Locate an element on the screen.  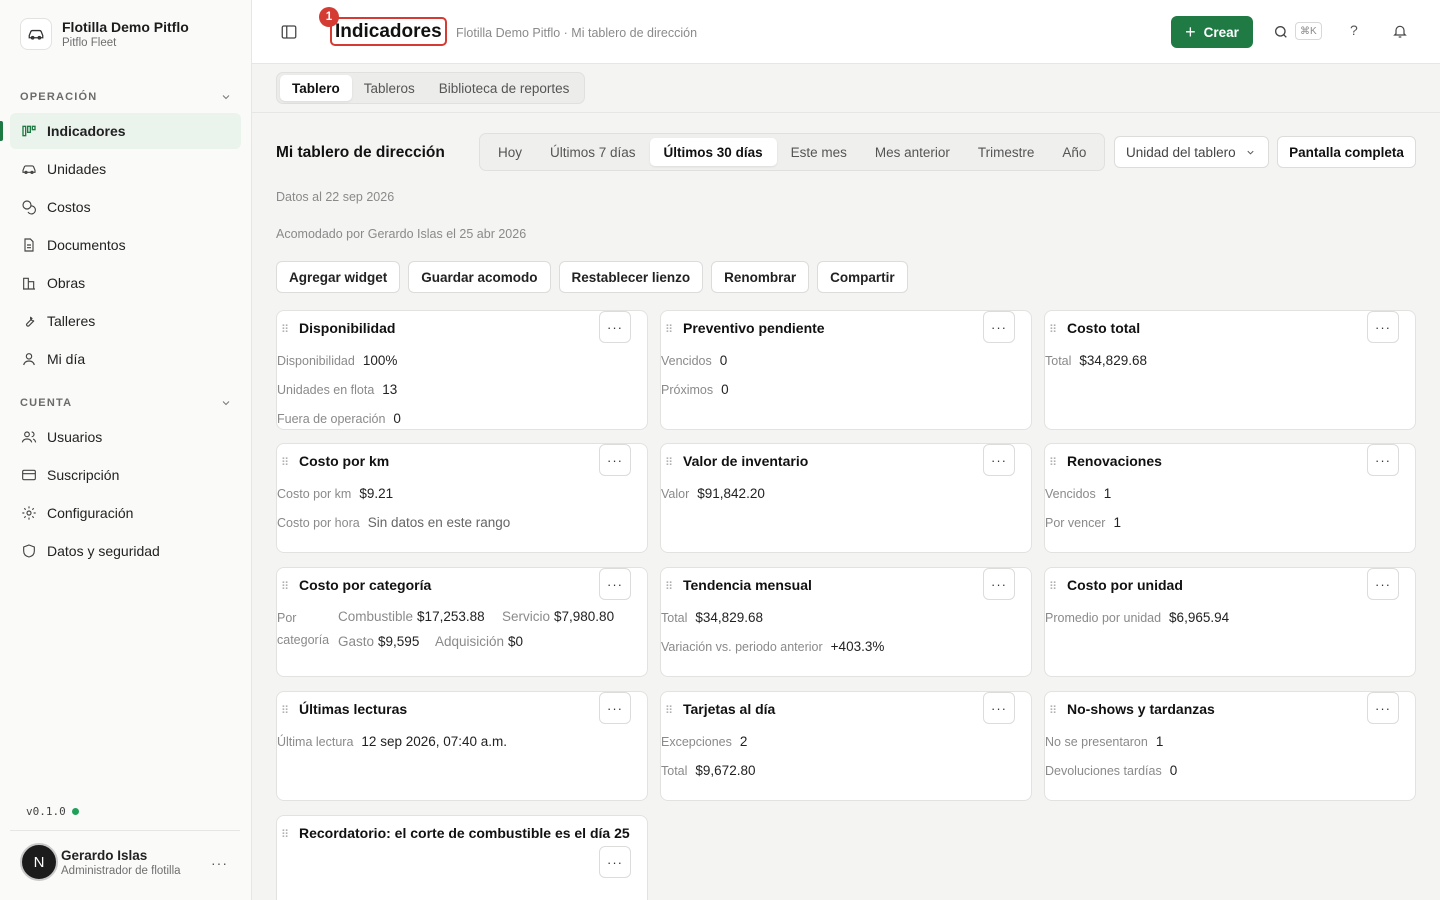
avatar: N is located at coordinates (39, 862).